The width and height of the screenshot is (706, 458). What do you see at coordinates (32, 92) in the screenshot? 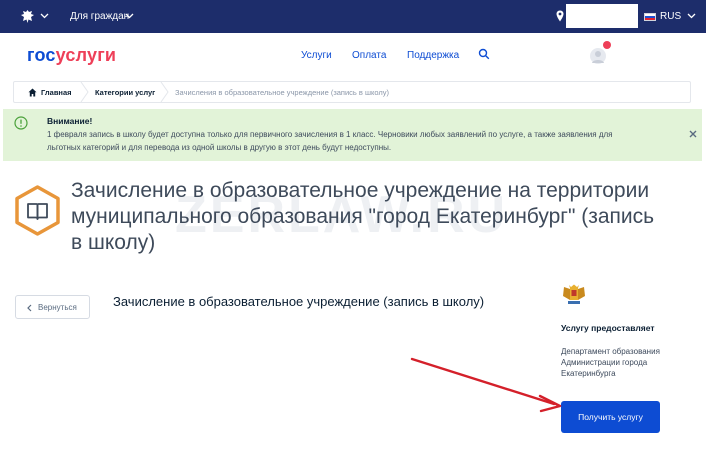
I see `home-icon` at bounding box center [32, 92].